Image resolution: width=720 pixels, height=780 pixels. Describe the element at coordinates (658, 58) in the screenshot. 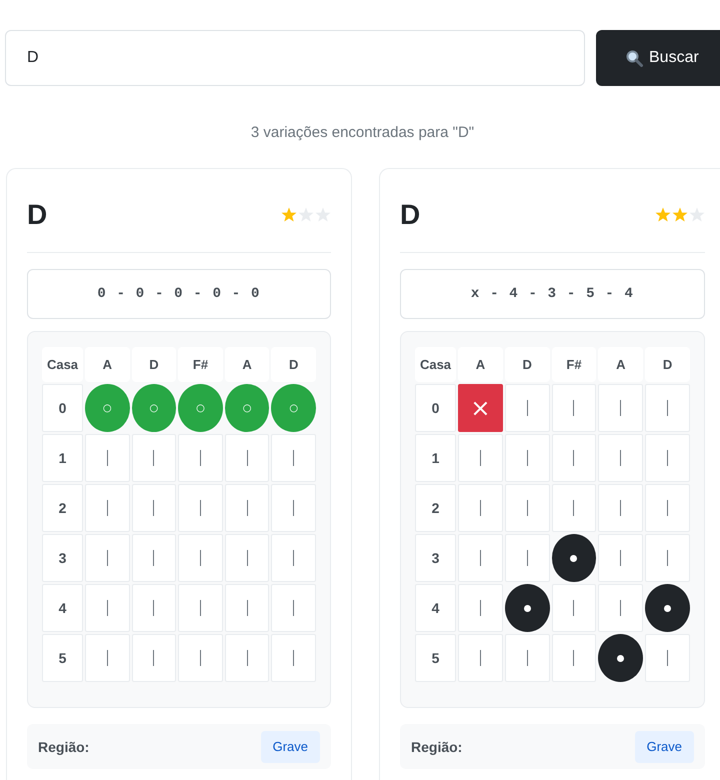

I see `search-button: Buscar` at that location.